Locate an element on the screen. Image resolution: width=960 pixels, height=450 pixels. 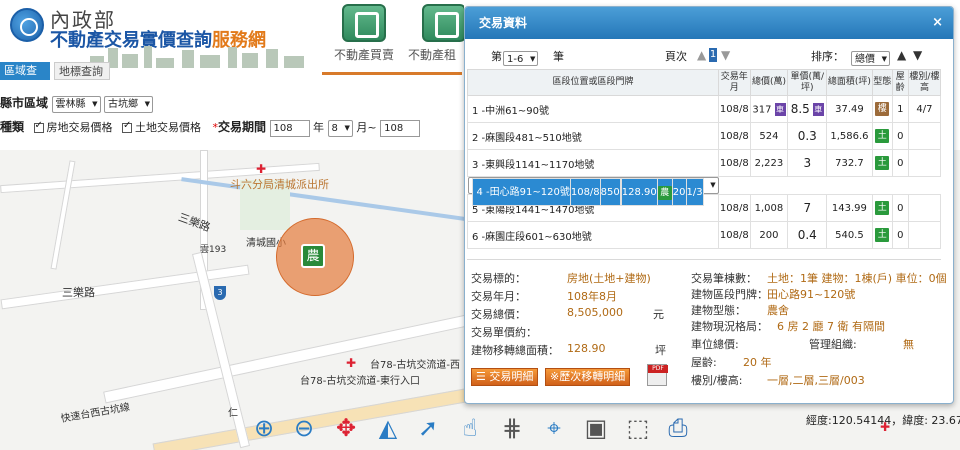
col-header: 交易年月 is located at coordinates (734, 82).